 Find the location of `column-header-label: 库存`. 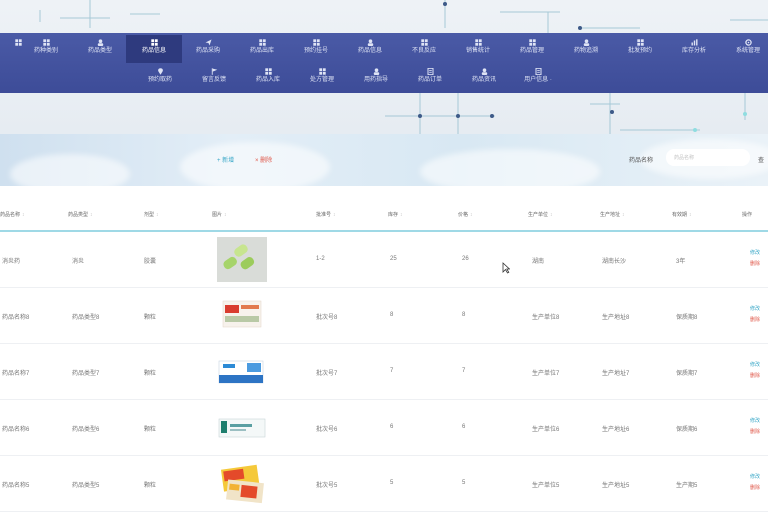

column-header-label: 库存 is located at coordinates (393, 215).